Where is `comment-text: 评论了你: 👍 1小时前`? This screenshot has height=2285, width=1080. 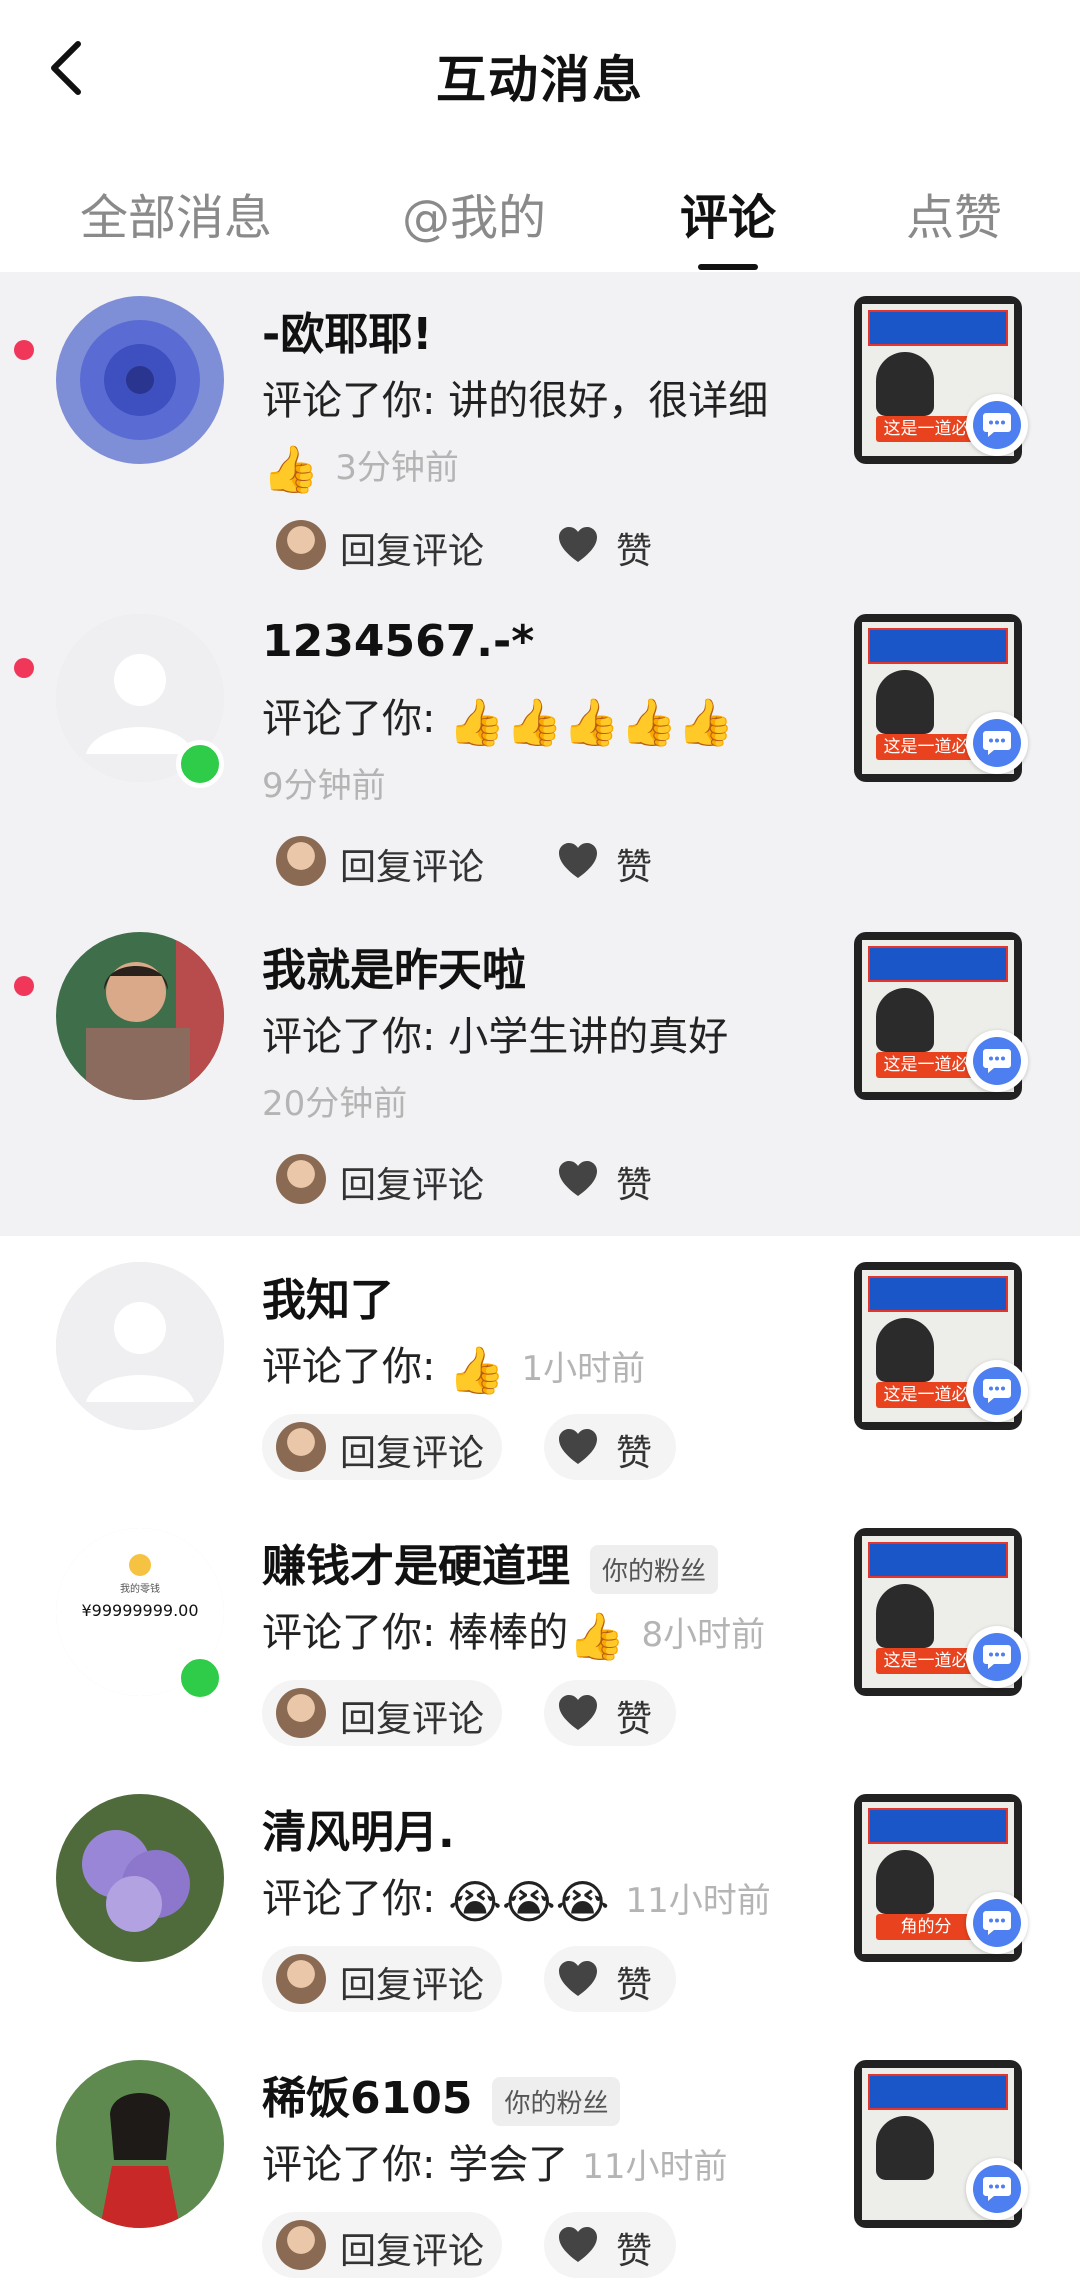 comment-text: 评论了你: 👍 1小时前 is located at coordinates (453, 1363).